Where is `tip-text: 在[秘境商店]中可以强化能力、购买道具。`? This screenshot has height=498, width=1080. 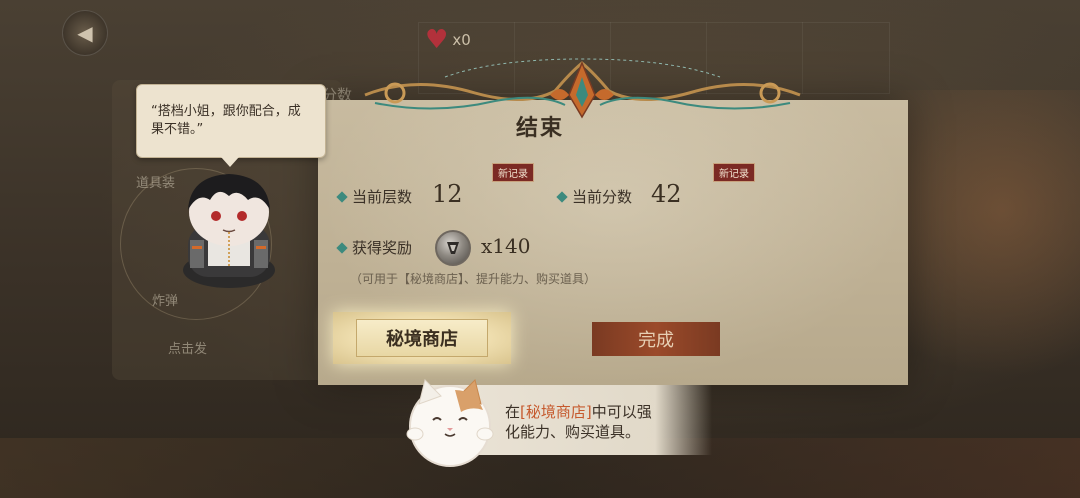 tip-text: 在[秘境商店]中可以强化能力、购买道具。 is located at coordinates (585, 422).